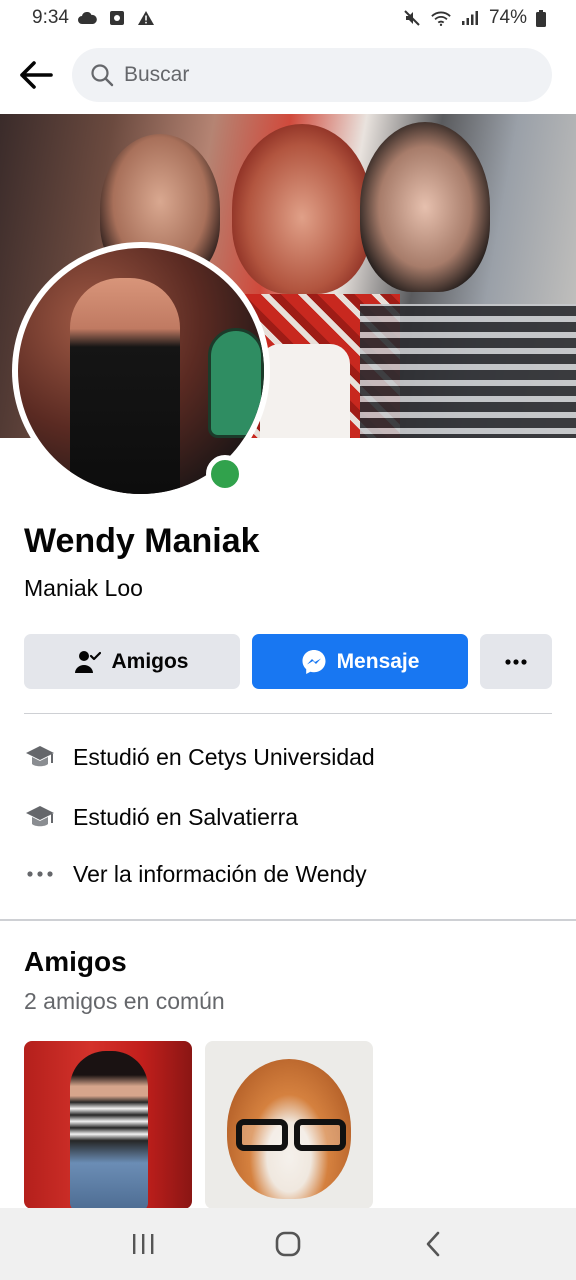 The height and width of the screenshot is (1280, 576). What do you see at coordinates (40, 874) in the screenshot?
I see `ellipsis-icon` at bounding box center [40, 874].